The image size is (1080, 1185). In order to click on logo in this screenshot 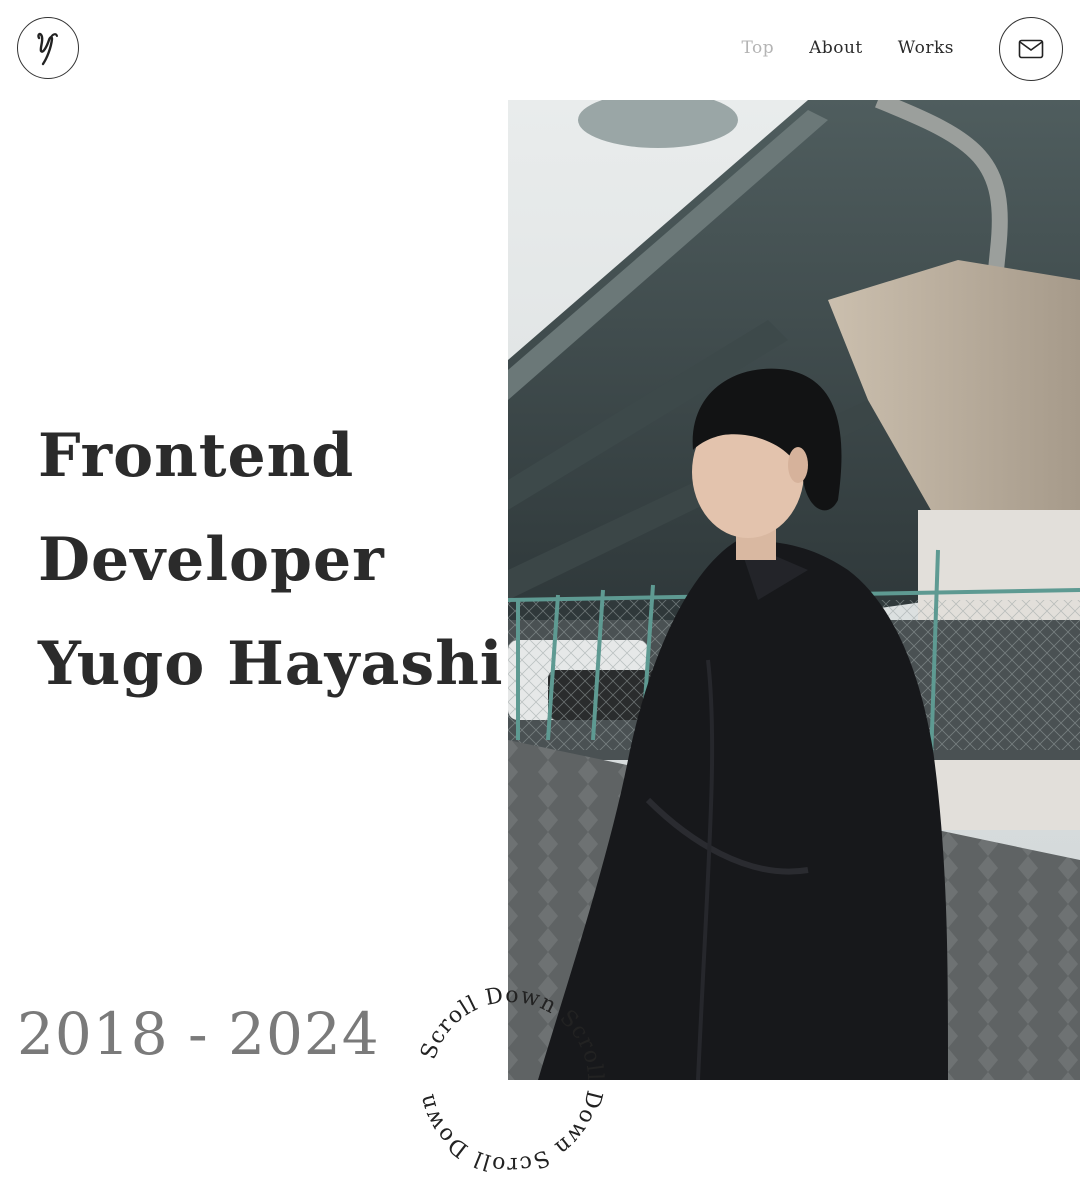, I will do `click(48, 48)`.